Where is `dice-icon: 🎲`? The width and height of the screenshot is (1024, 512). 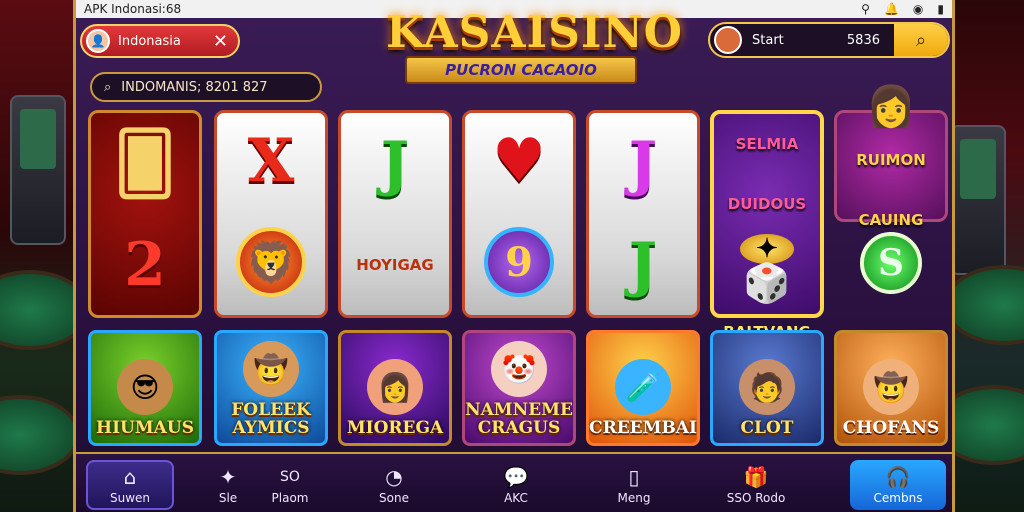 dice-icon: 🎲 is located at coordinates (767, 283).